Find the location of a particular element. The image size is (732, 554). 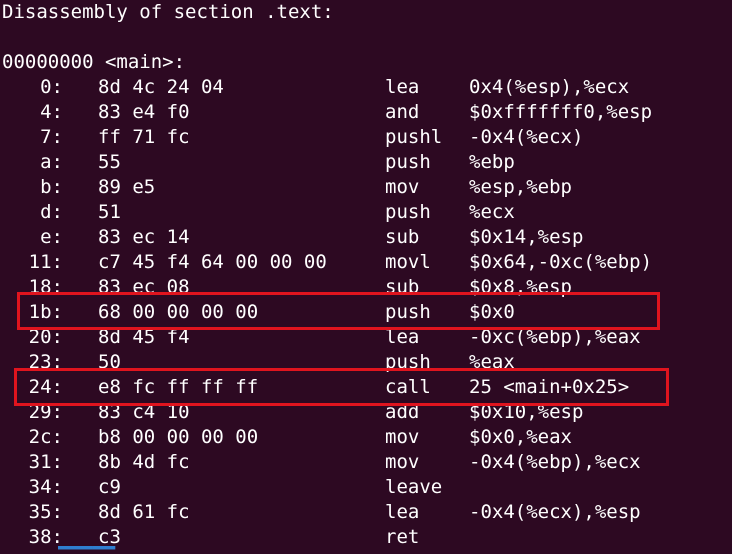

instruction-row: 34: c9 leave is located at coordinates (366, 487).